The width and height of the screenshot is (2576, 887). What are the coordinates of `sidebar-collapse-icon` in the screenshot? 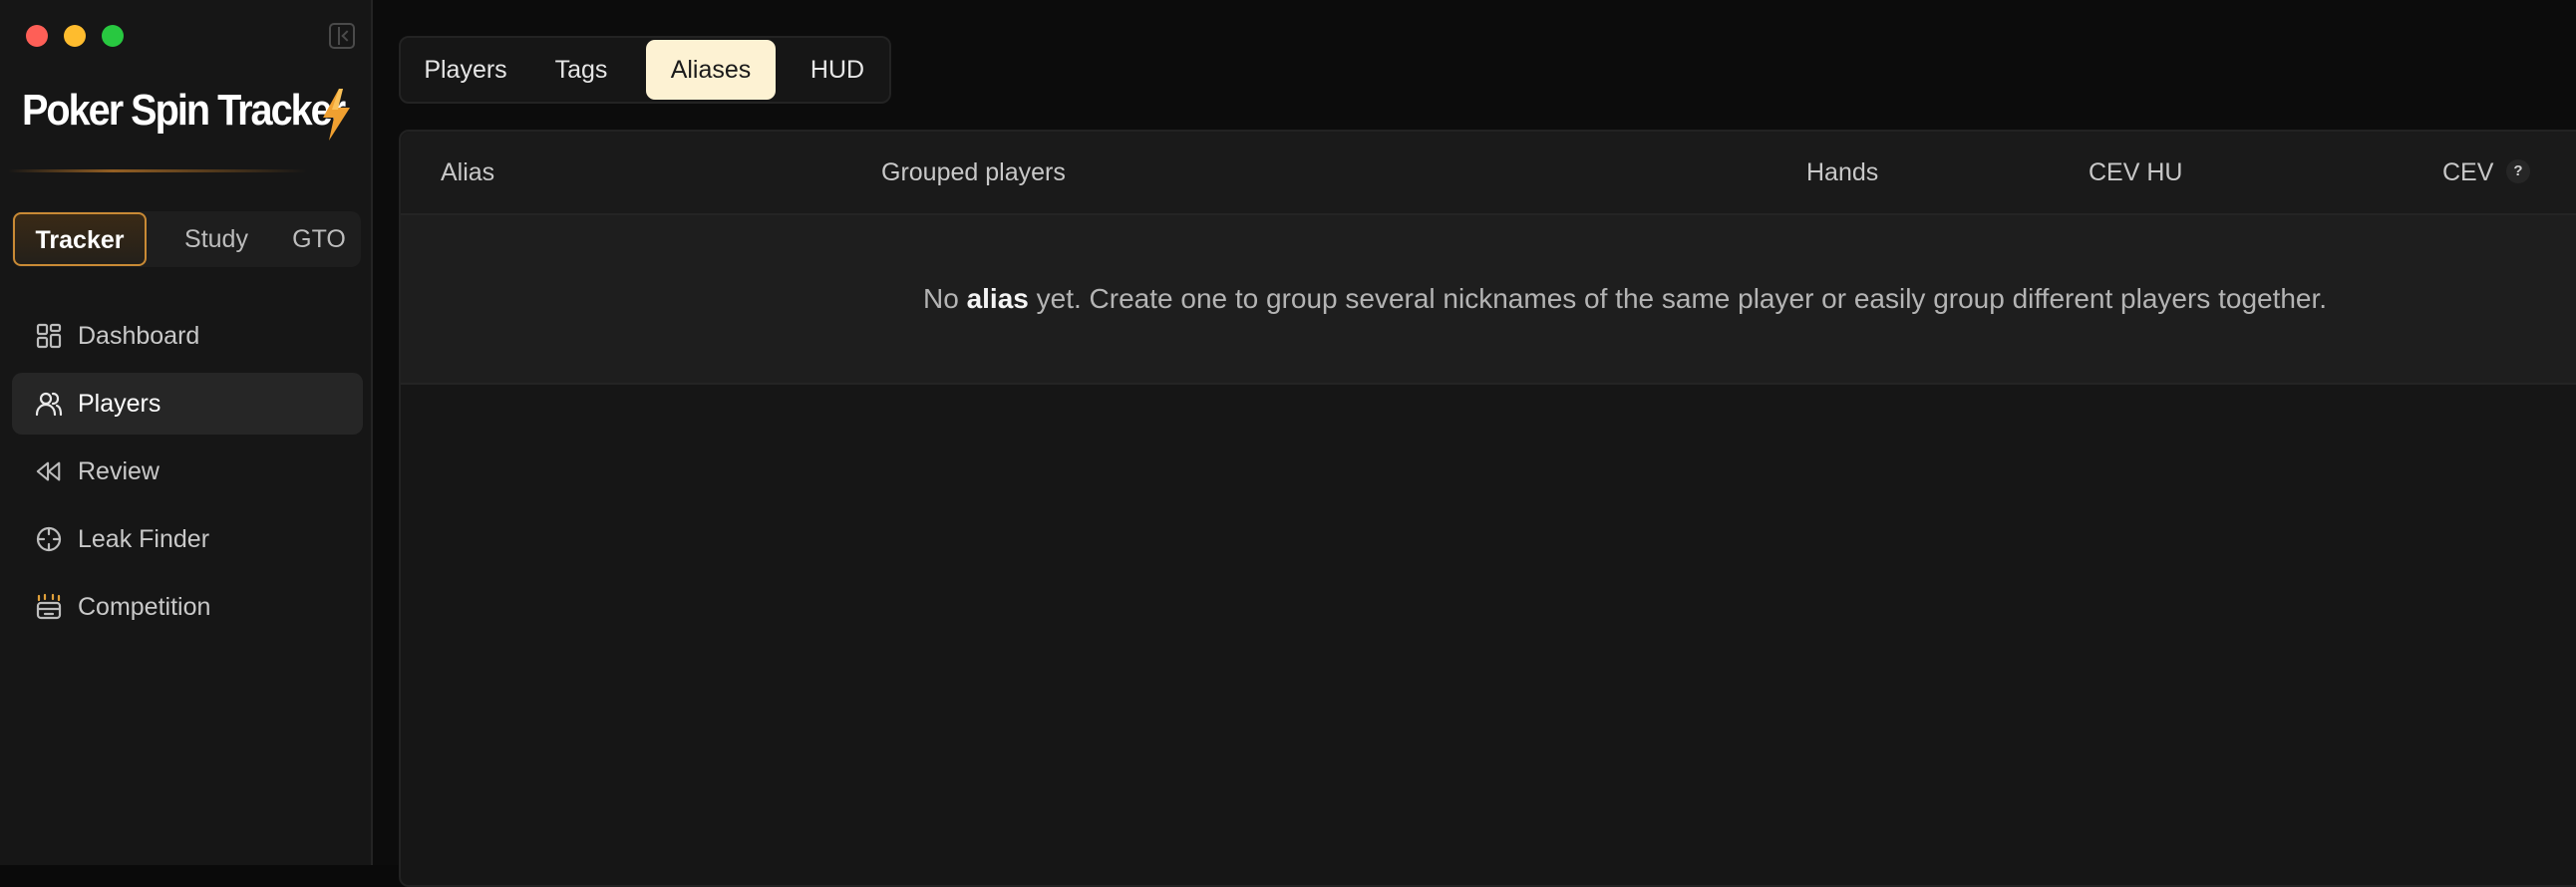 It's located at (342, 36).